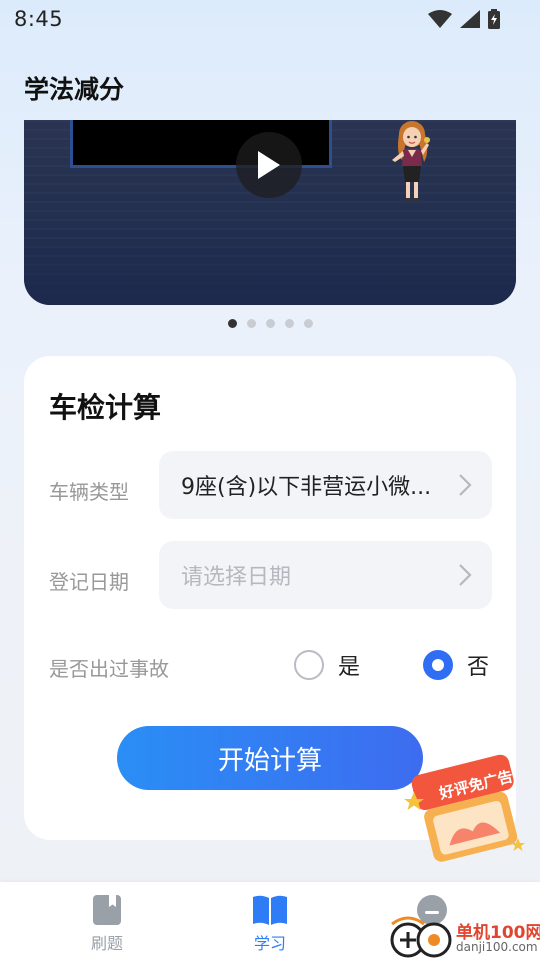 The height and width of the screenshot is (960, 540). Describe the element at coordinates (270, 19) in the screenshot. I see `status-bar: 8:45` at that location.